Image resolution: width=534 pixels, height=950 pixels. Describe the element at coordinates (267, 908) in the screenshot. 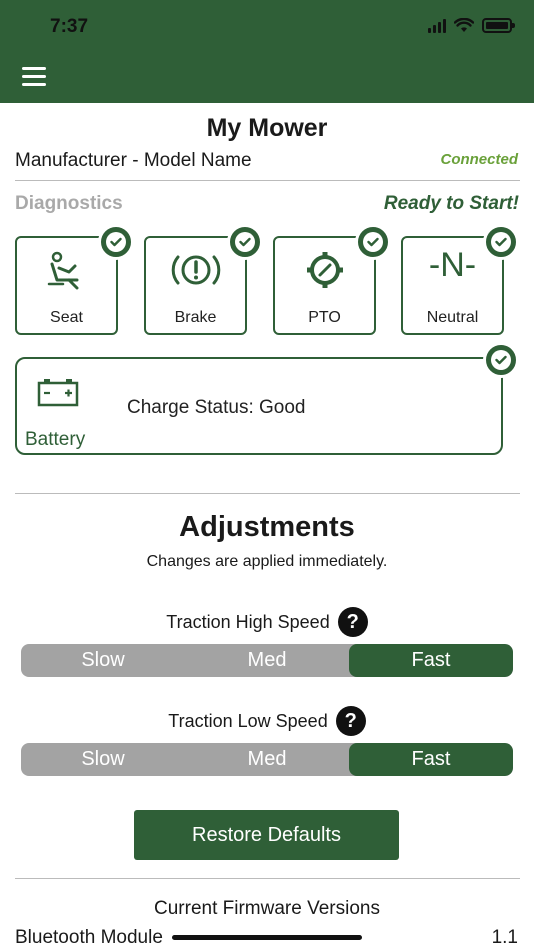

I see `firmware-title: Current Firmware Versions` at that location.